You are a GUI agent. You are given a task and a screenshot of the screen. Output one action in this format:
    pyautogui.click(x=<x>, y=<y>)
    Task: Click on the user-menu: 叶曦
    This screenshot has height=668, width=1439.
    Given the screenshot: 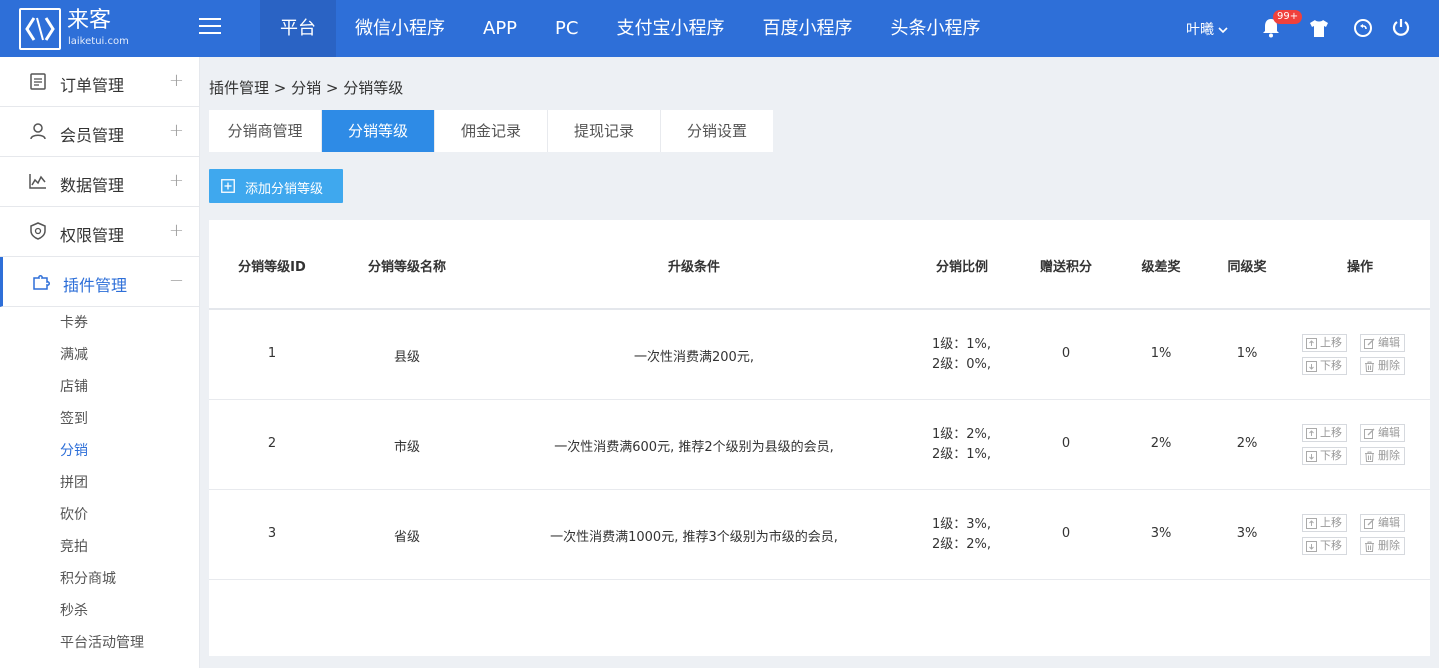 What is the action you would take?
    pyautogui.click(x=1207, y=29)
    